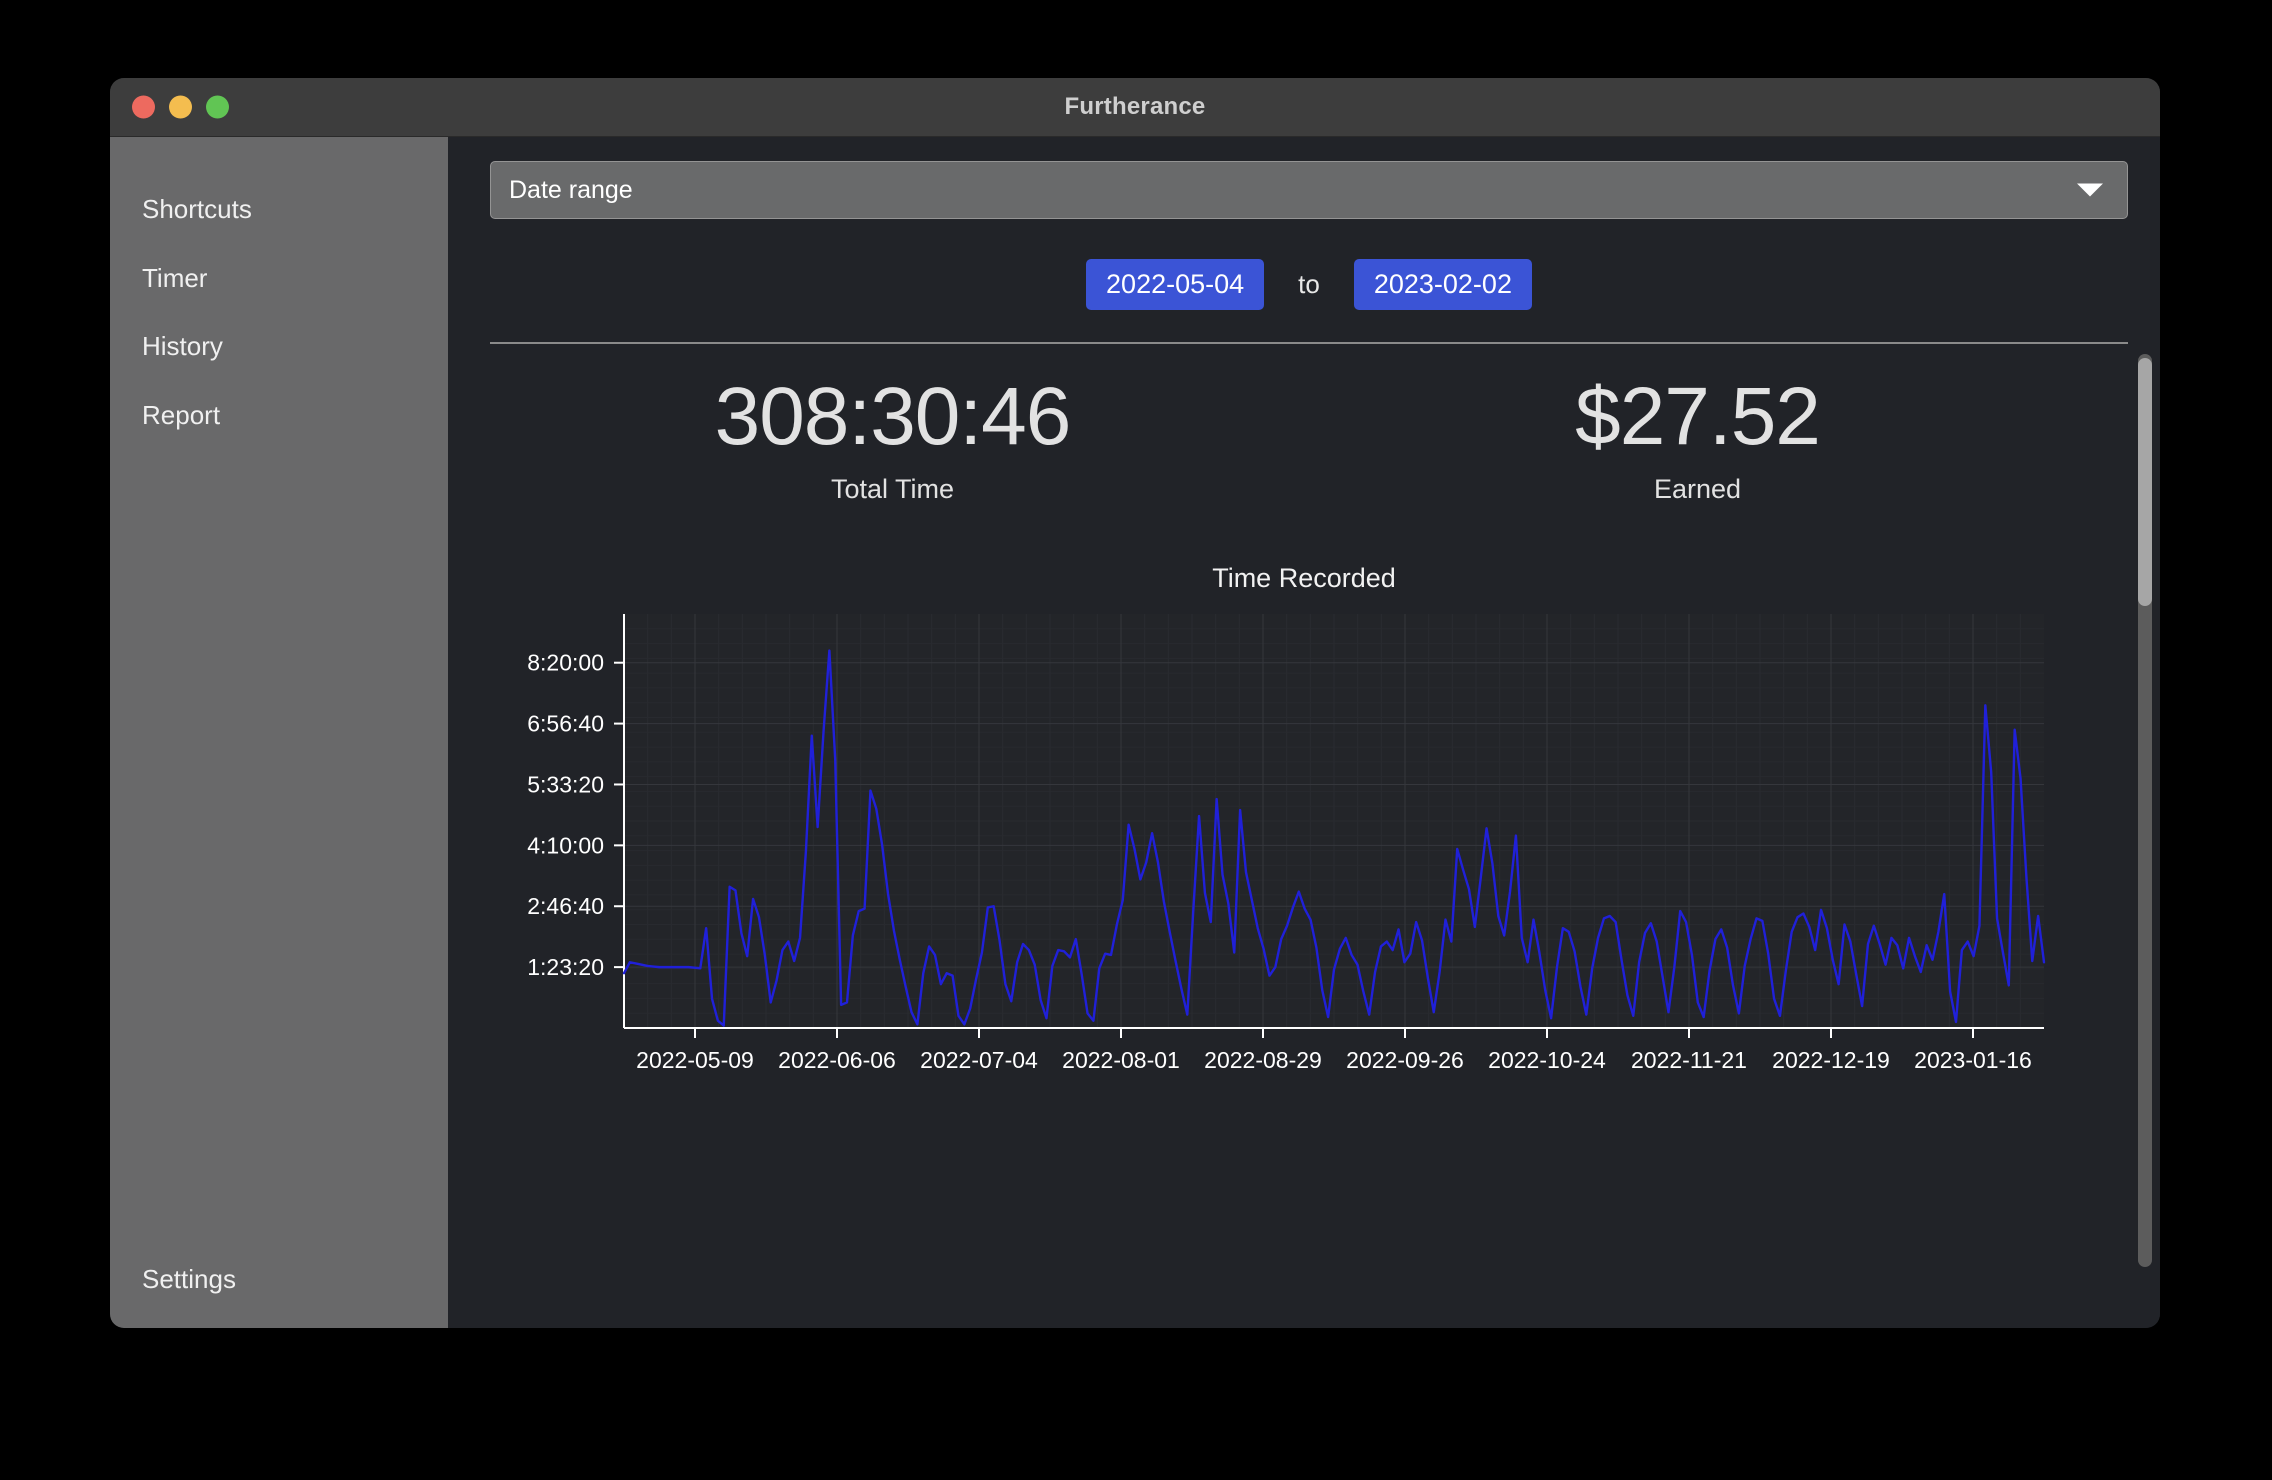 Image resolution: width=2272 pixels, height=1480 pixels. Describe the element at coordinates (565, 967) in the screenshot. I see `chart-y-tick-label: 1:23:20` at that location.